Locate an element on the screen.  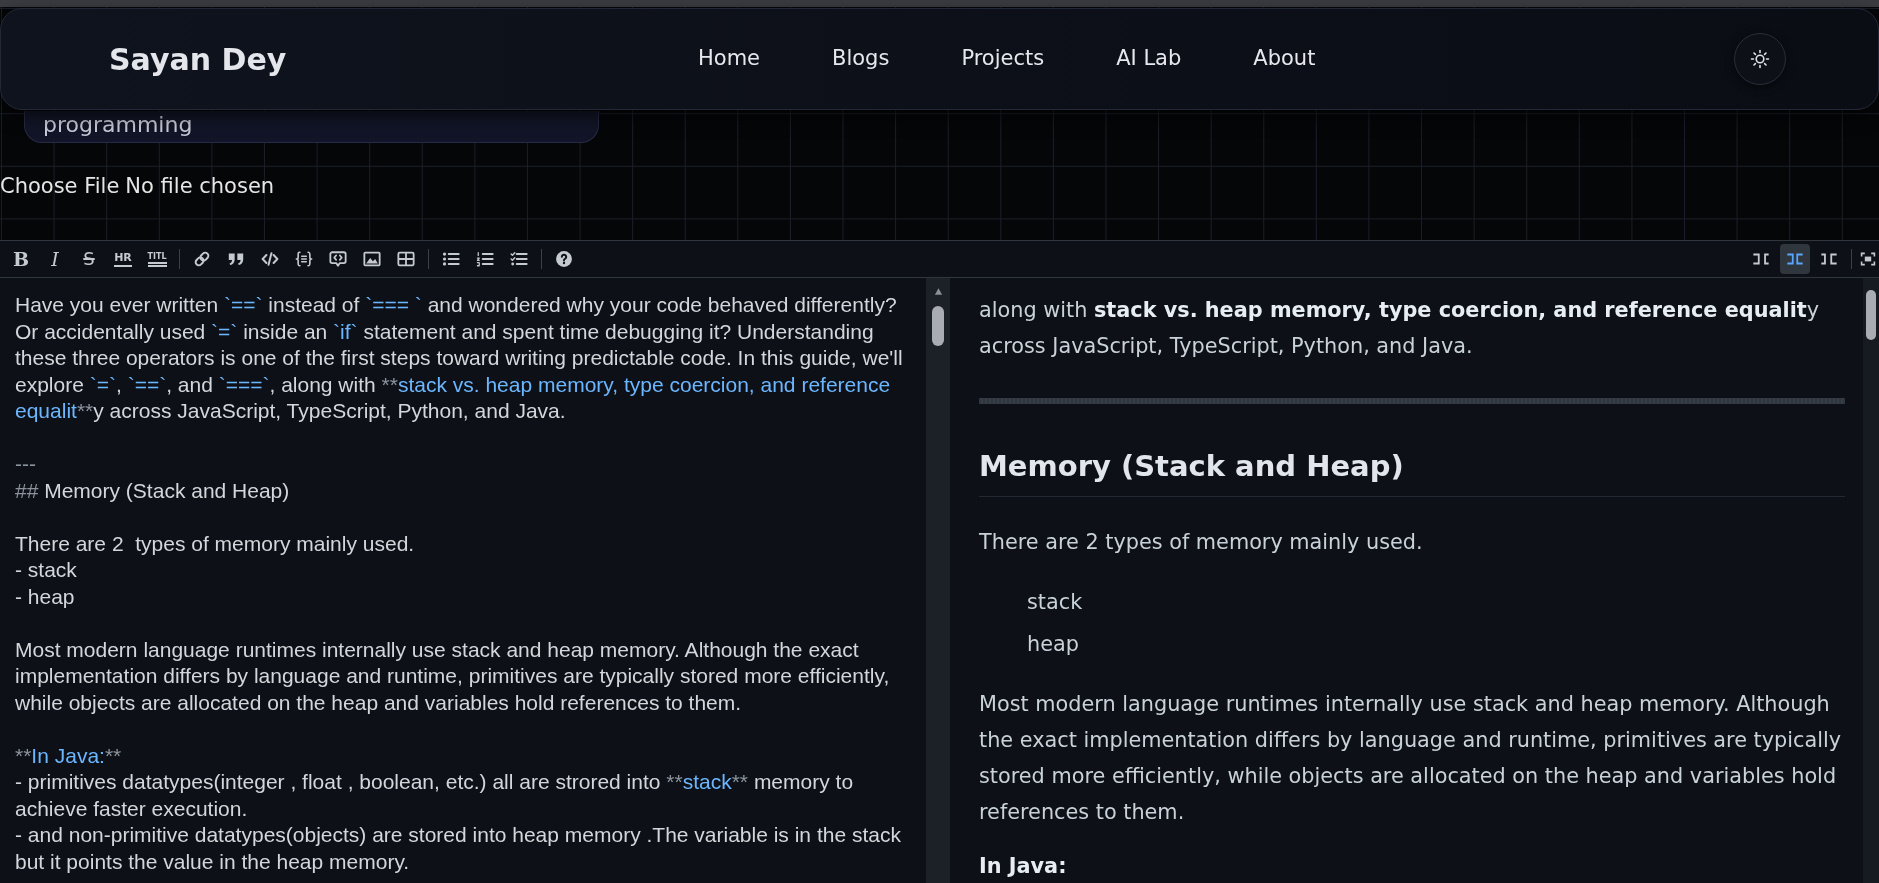
nav-link: About is located at coordinates (1284, 59).